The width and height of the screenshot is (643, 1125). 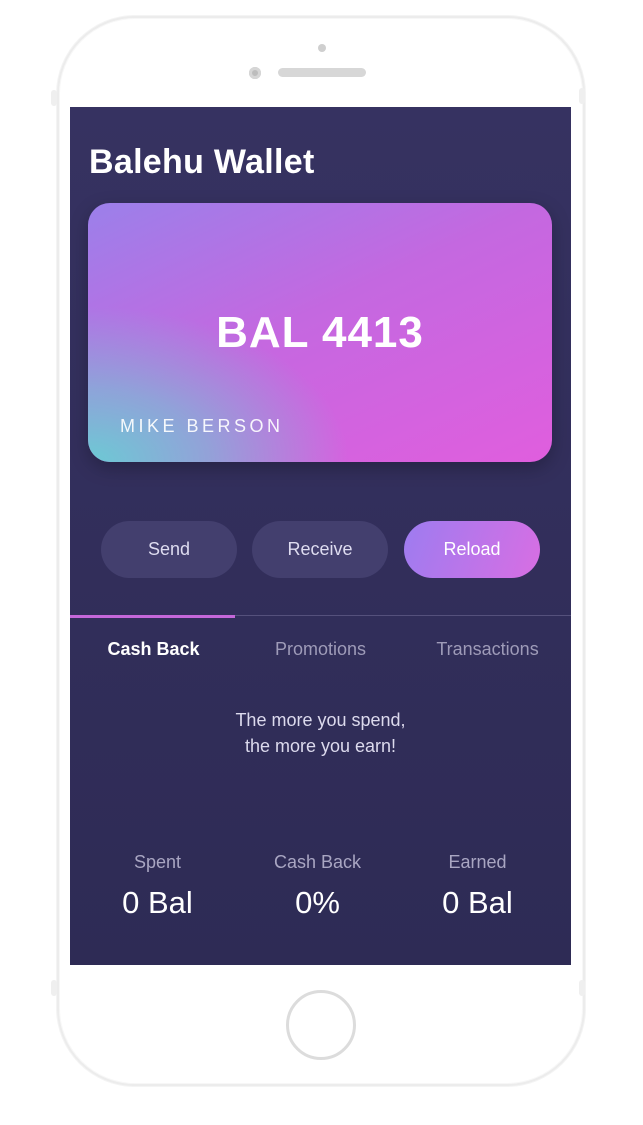 What do you see at coordinates (320, 649) in the screenshot?
I see `tab-promotions: Promotions` at bounding box center [320, 649].